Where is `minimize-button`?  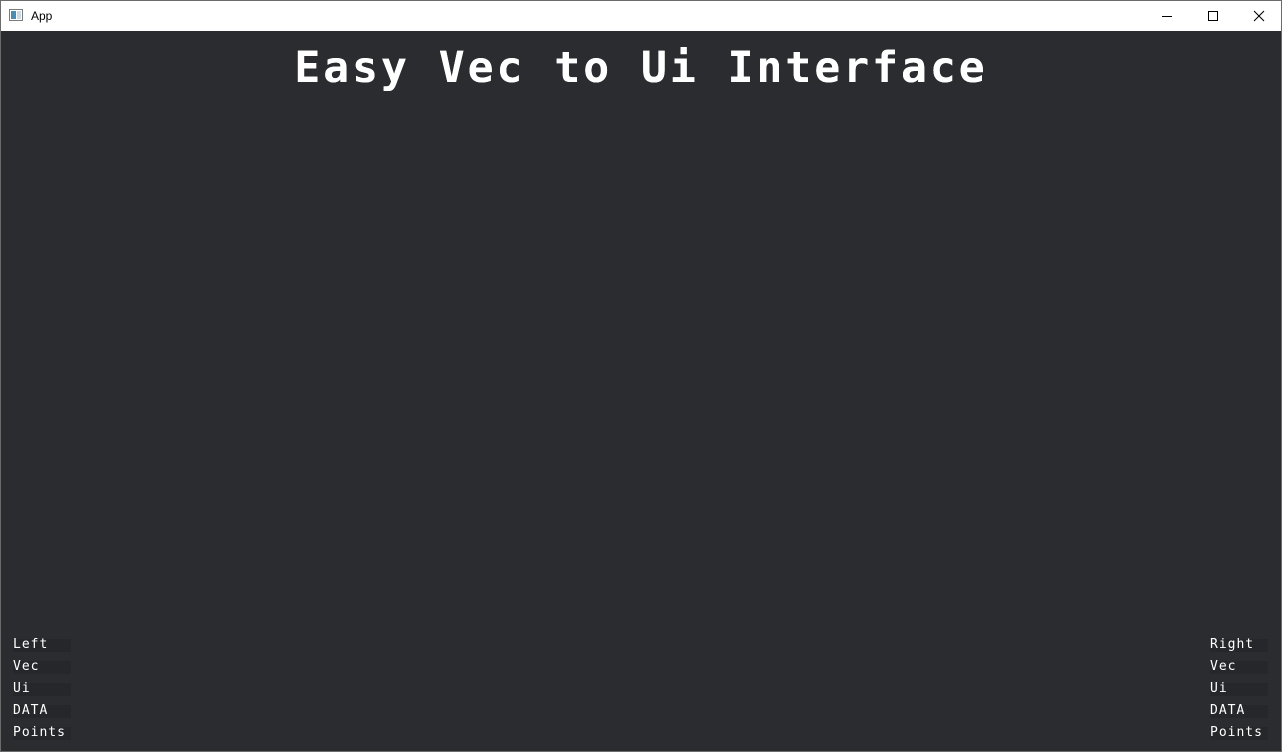 minimize-button is located at coordinates (1167, 16).